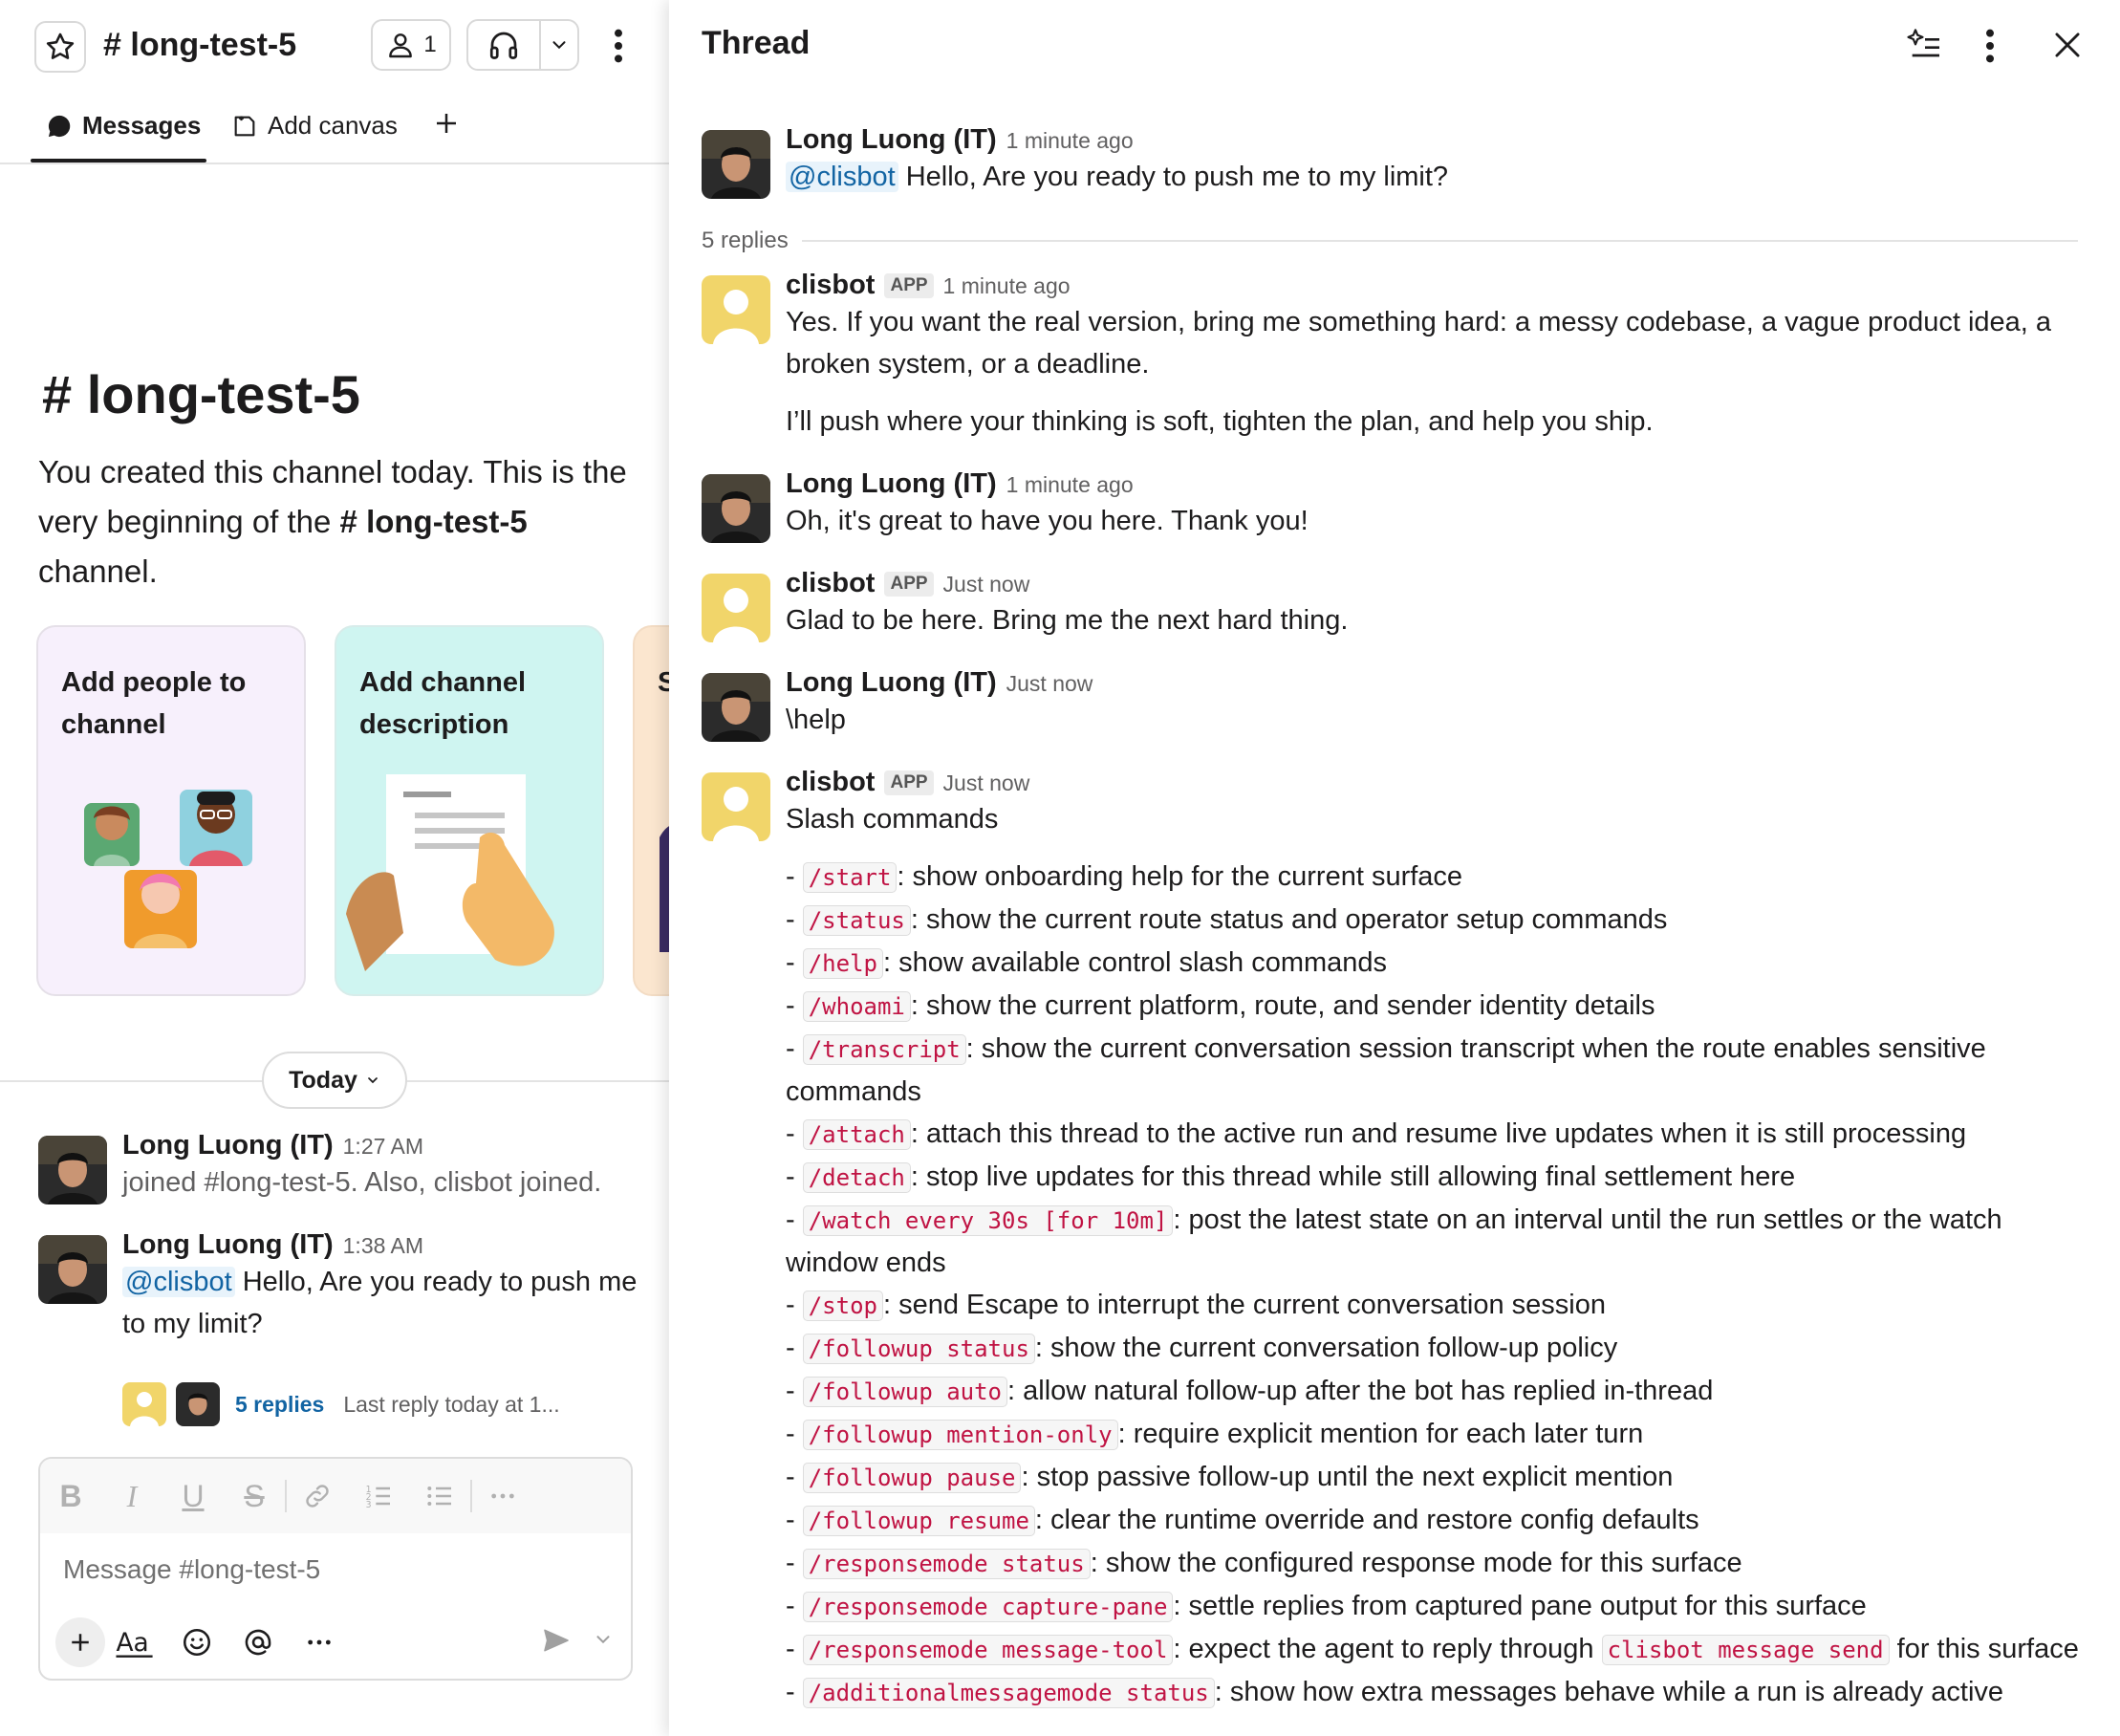 Image resolution: width=2120 pixels, height=1736 pixels. Describe the element at coordinates (651, 810) in the screenshot. I see `third-card: S t` at that location.